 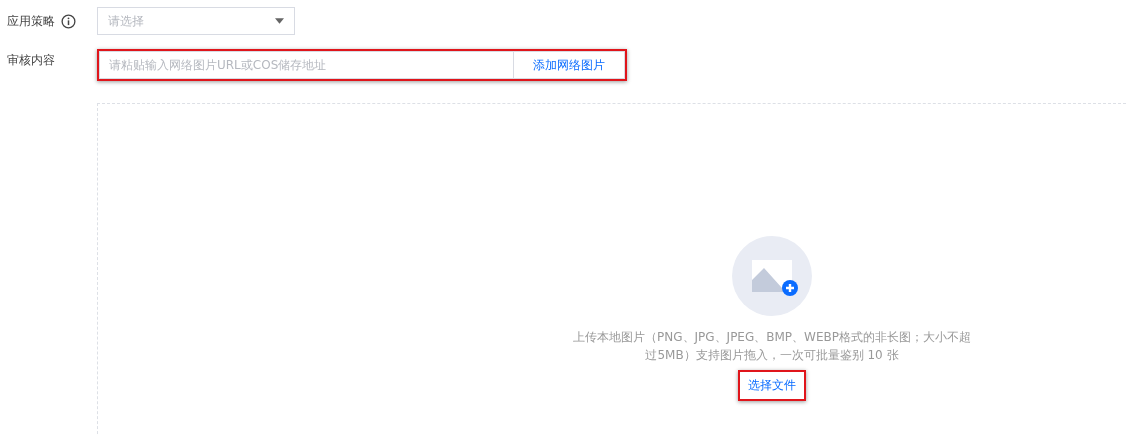 I want to click on choose-file-button: 选择文件, so click(x=772, y=385).